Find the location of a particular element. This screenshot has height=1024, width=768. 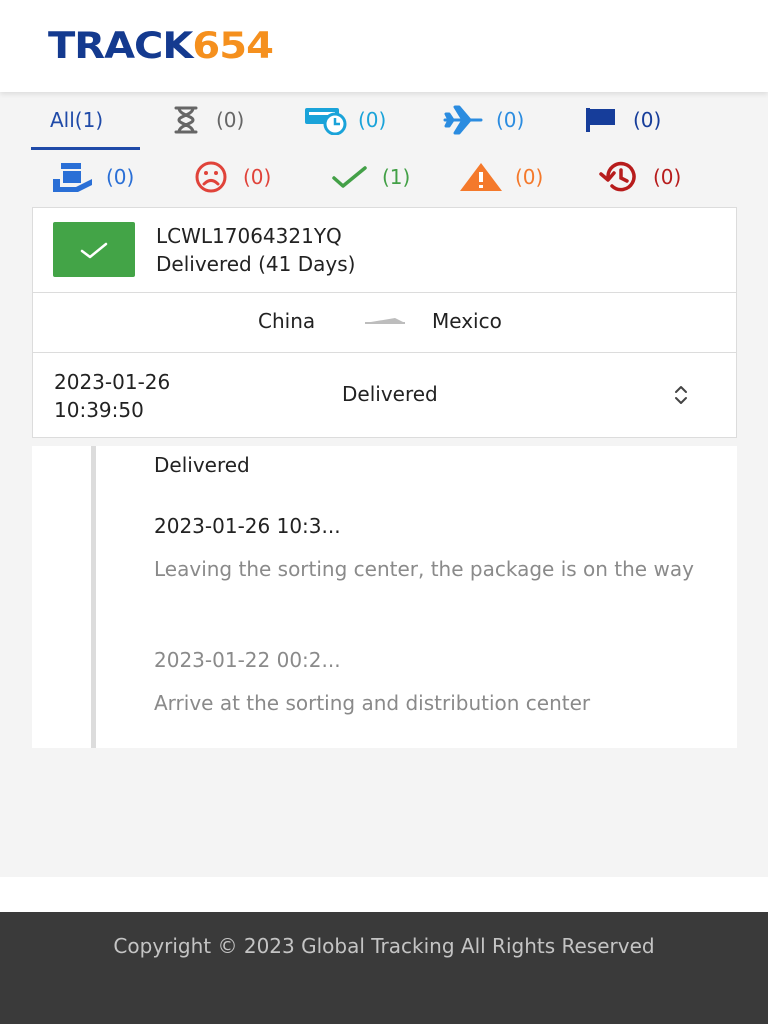

timeline-status: Delivered is located at coordinates (202, 465).